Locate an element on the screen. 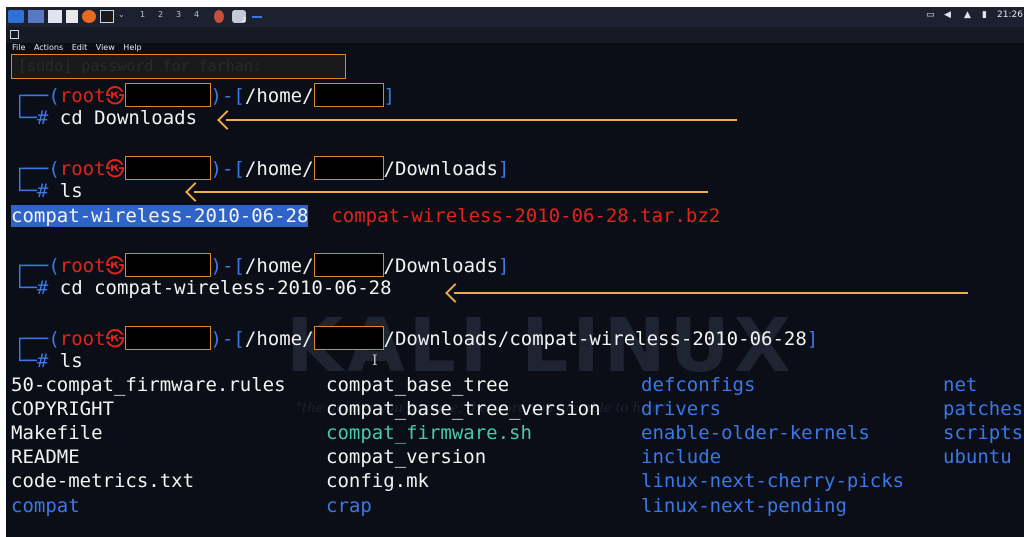 This screenshot has width=1024, height=537. kali-menu-icon is located at coordinates (16, 16).